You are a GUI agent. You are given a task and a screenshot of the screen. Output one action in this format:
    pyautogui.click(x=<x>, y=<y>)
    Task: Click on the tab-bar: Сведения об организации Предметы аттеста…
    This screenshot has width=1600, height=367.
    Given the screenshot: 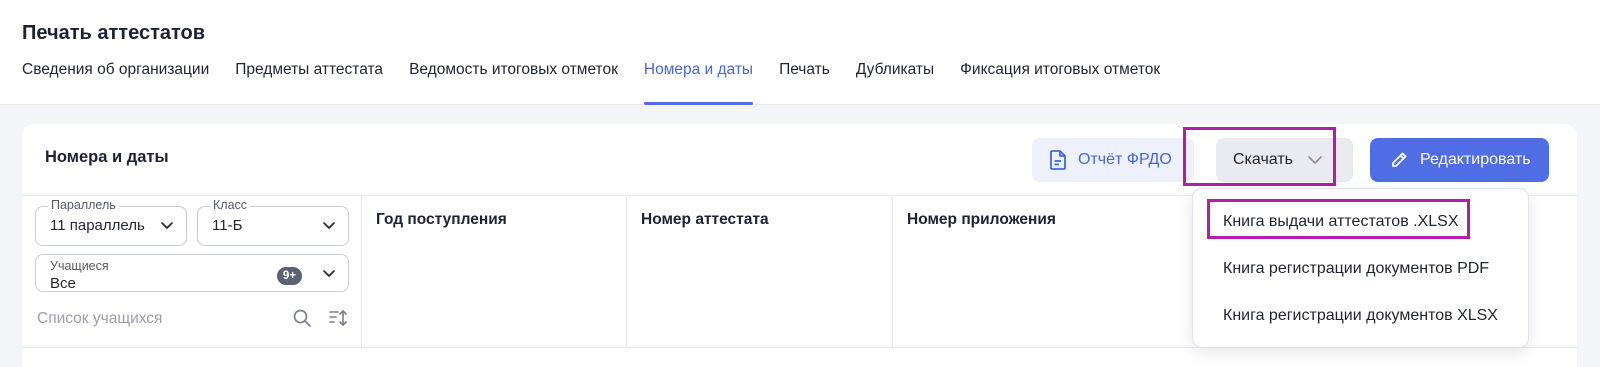 What is the action you would take?
    pyautogui.click(x=604, y=81)
    